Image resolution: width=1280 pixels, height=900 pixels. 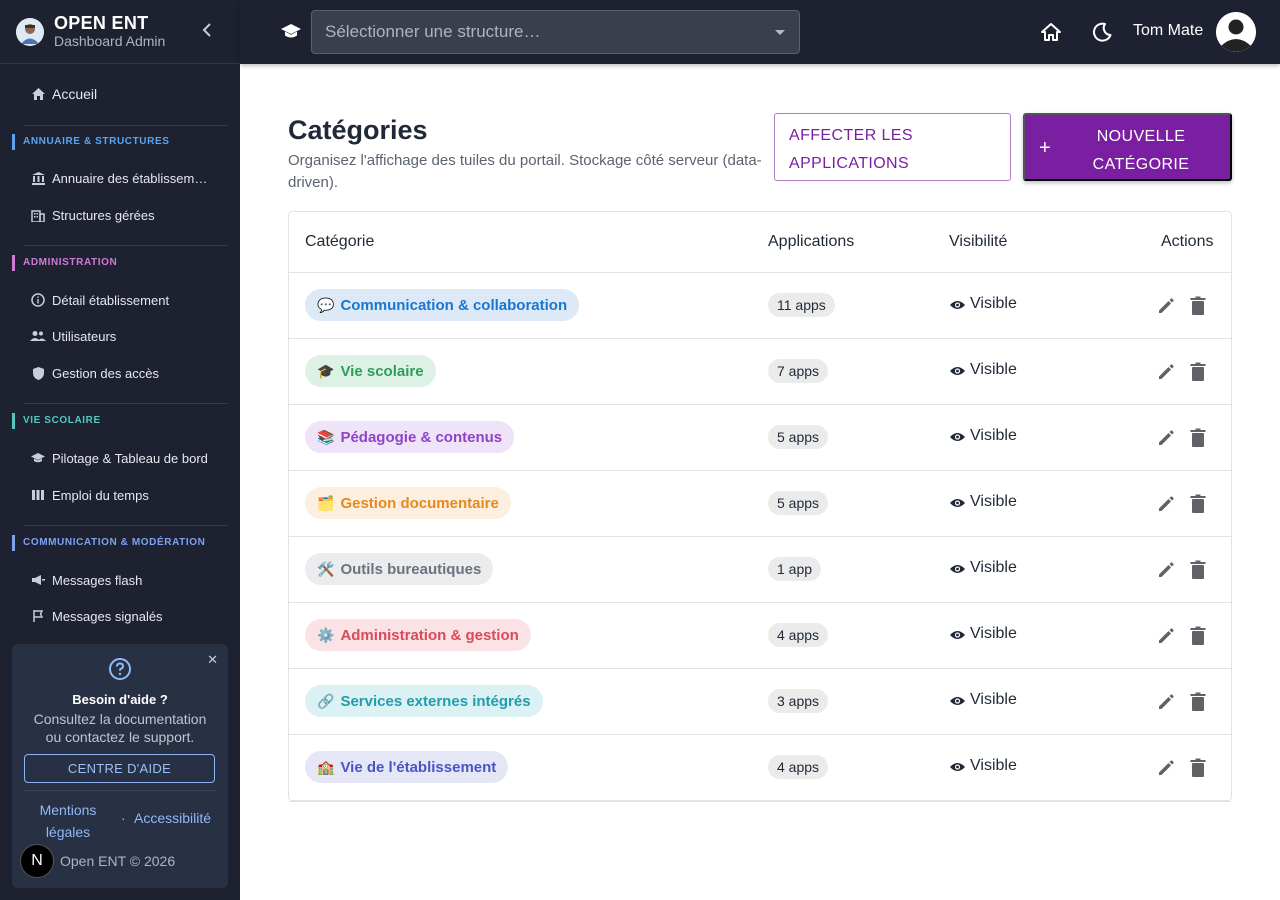 I want to click on sidebar-item-pilotage: Pilotage & Tableau de bord, so click(x=119, y=458).